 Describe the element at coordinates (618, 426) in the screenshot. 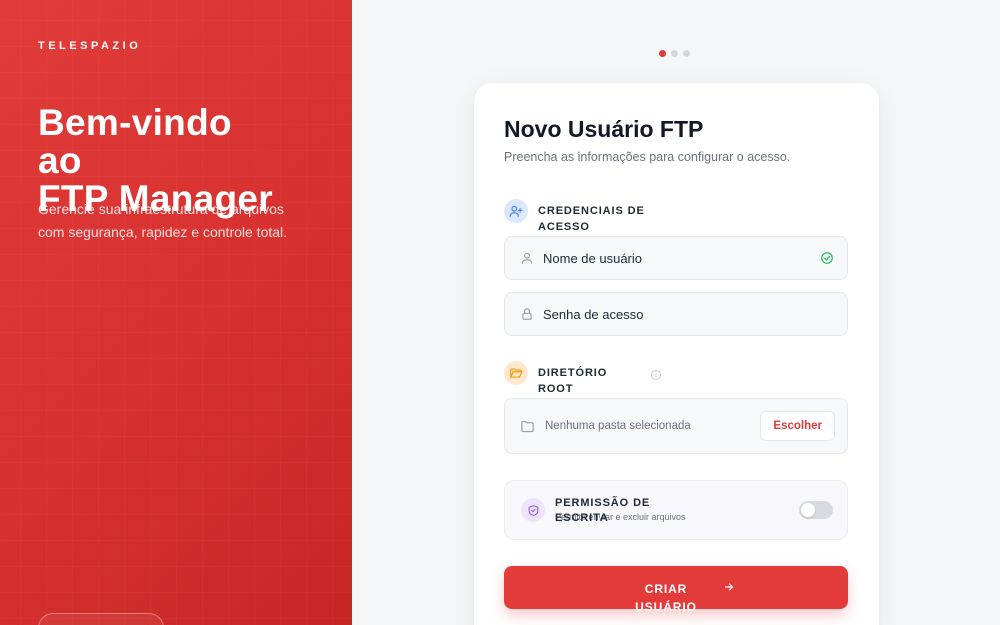

I see `selected-folder-text: Nenhuma pasta selecionada` at that location.